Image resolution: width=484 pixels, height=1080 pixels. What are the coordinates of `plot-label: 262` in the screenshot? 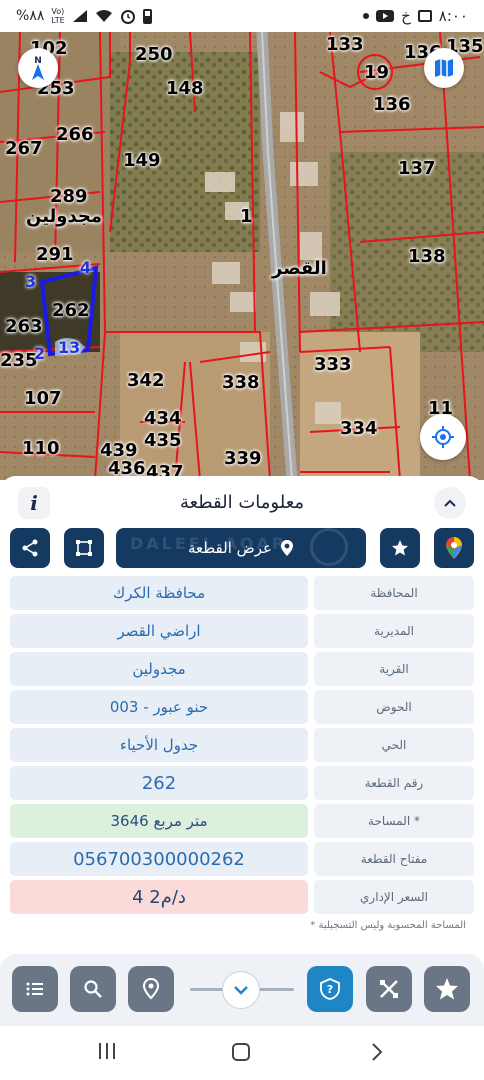 It's located at (71, 310).